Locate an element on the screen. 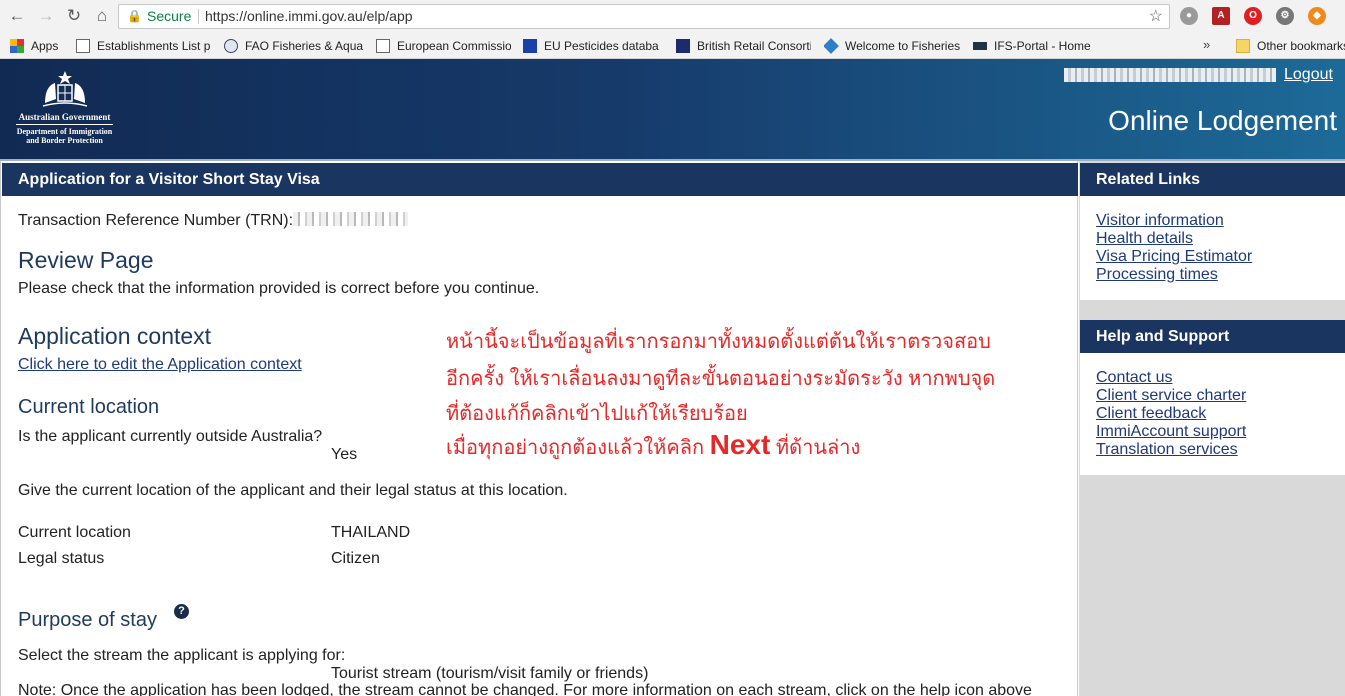 The image size is (1345, 696). coat-of-arms-icon is located at coordinates (64, 89).